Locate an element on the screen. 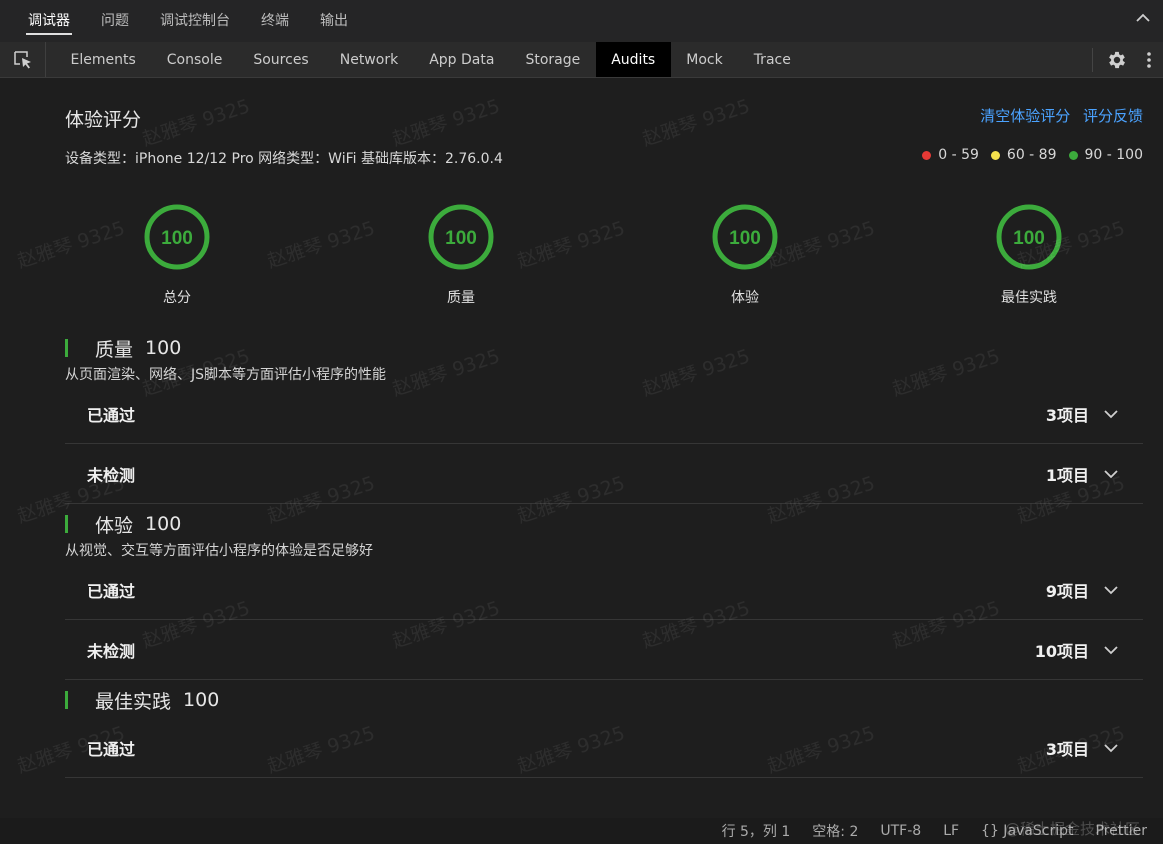 The height and width of the screenshot is (844, 1163). feedback-link: 评分反馈 is located at coordinates (1113, 116).